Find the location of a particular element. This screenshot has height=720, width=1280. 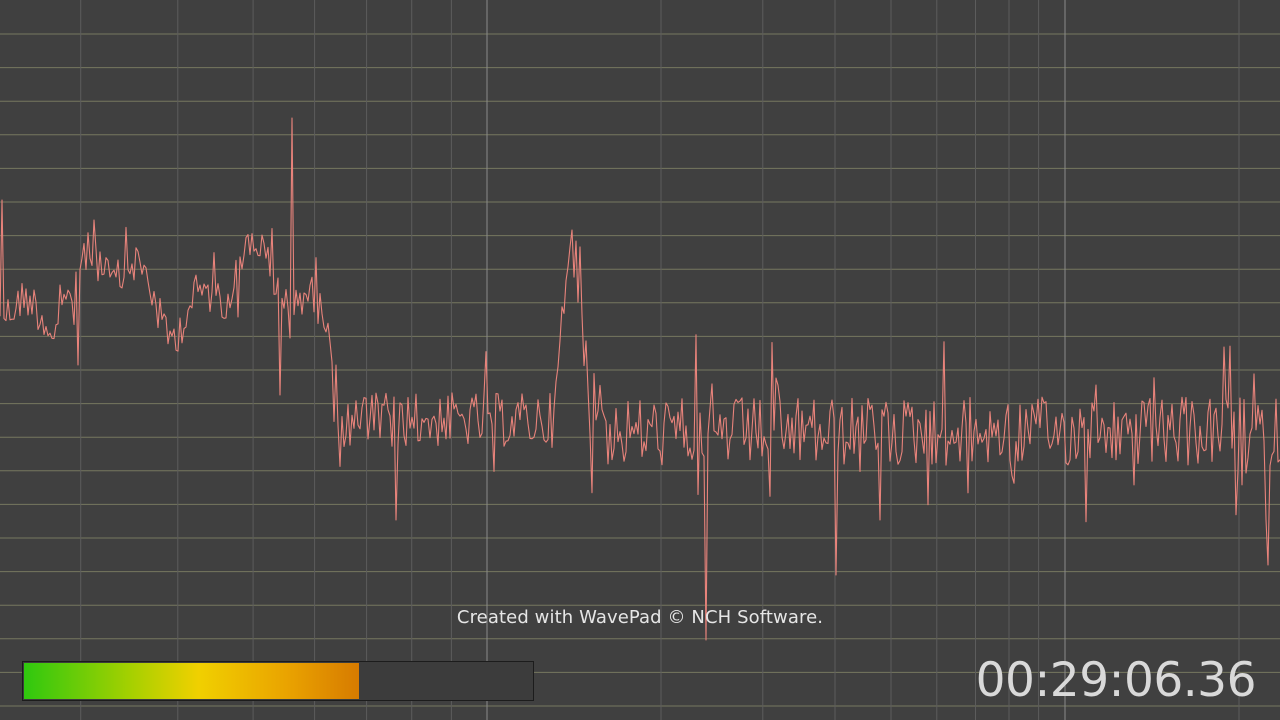

level-meter-fill is located at coordinates (191, 681).